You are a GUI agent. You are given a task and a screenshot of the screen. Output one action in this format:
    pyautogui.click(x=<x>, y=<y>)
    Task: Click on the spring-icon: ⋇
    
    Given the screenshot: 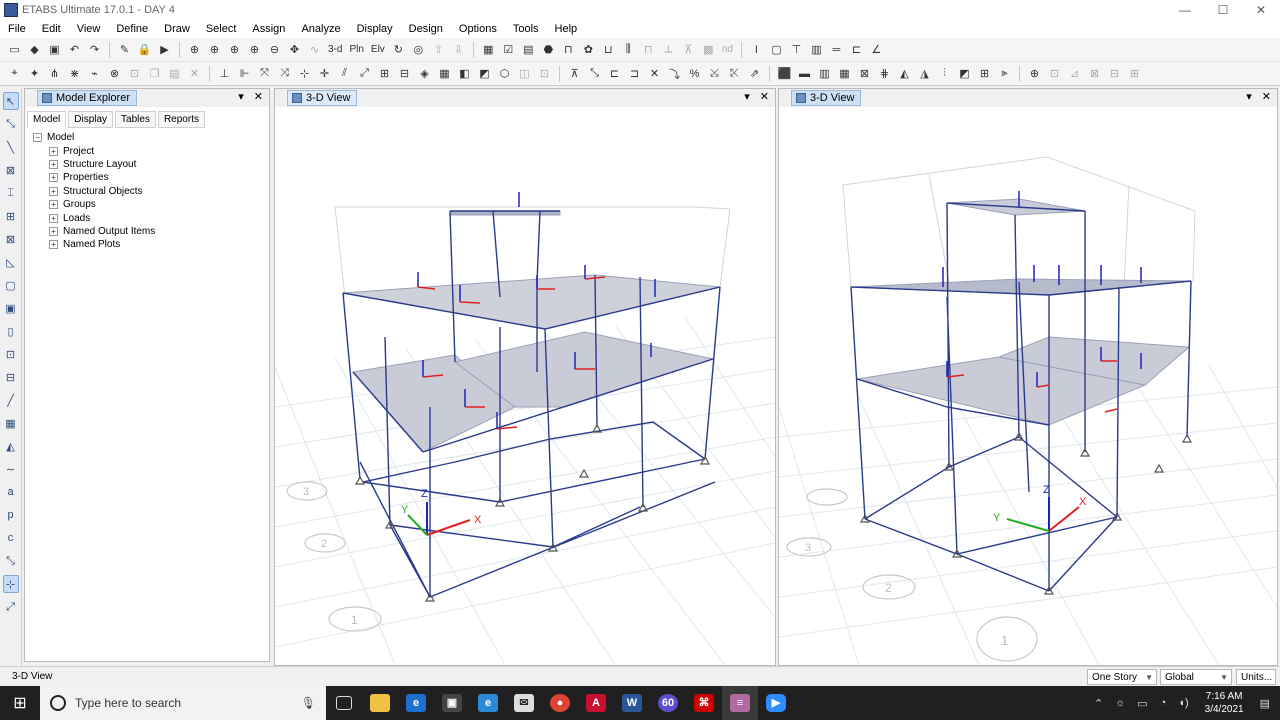 What is the action you would take?
    pyautogui.click(x=74, y=73)
    